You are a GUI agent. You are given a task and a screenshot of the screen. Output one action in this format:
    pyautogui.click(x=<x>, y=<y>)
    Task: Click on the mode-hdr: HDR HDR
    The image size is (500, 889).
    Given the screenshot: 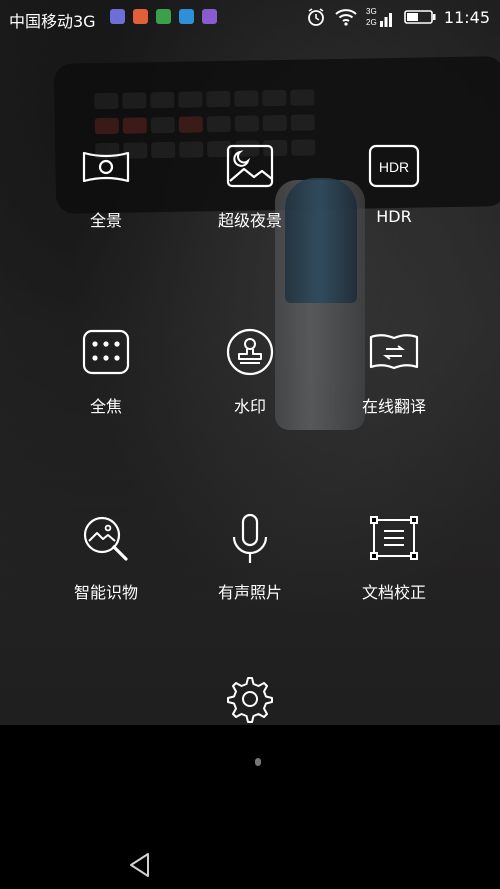 What is the action you would take?
    pyautogui.click(x=394, y=182)
    